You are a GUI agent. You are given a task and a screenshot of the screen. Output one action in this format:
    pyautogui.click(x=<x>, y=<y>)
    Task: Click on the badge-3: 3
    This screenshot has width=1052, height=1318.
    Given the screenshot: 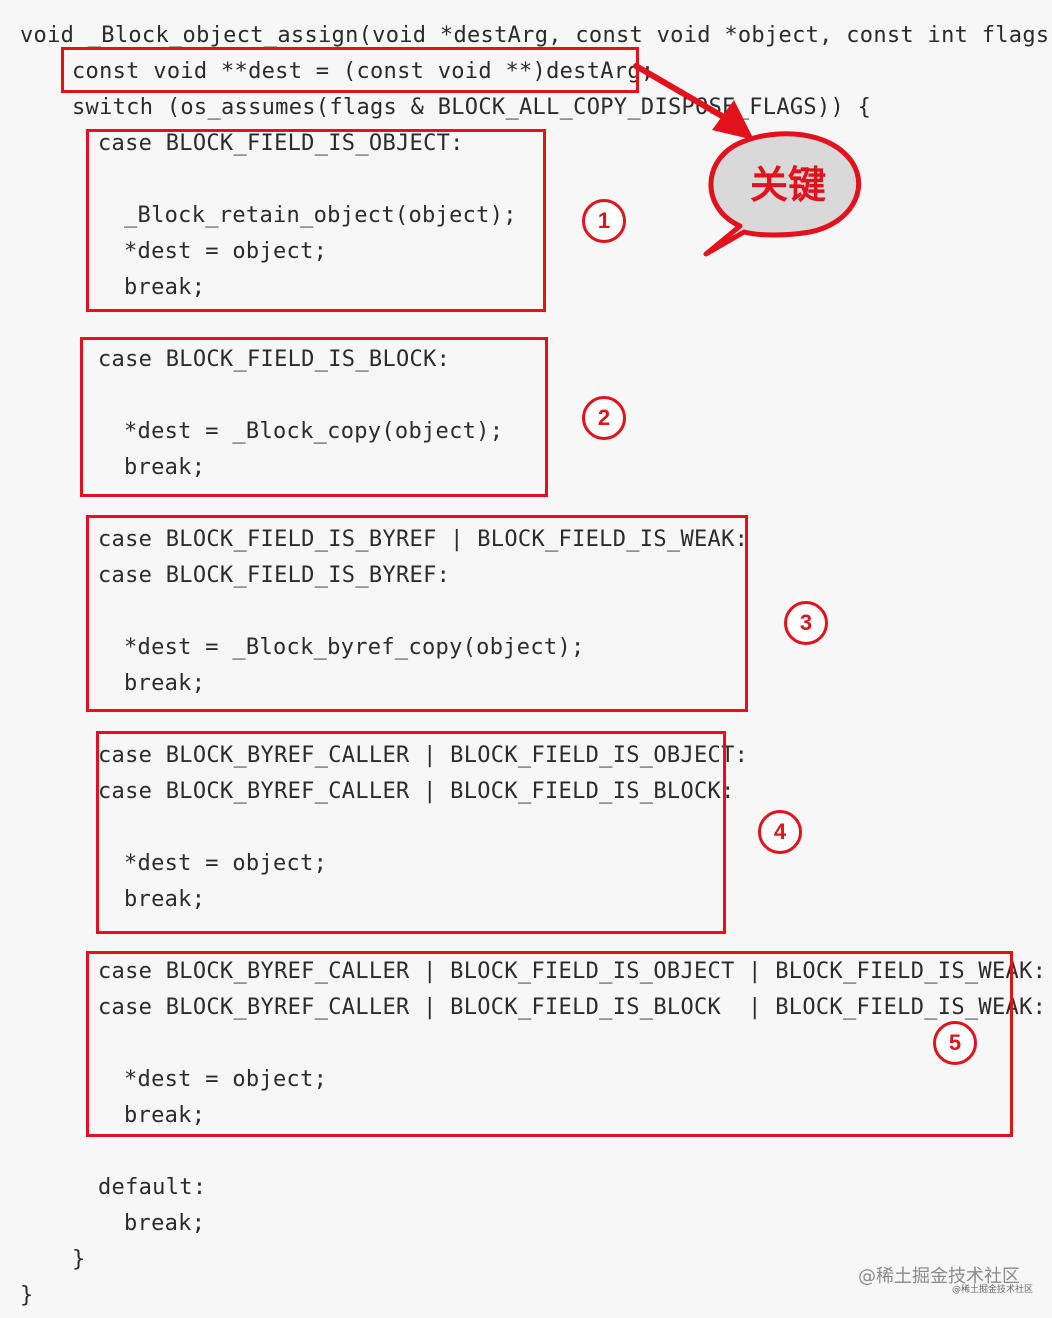 What is the action you would take?
    pyautogui.click(x=806, y=623)
    